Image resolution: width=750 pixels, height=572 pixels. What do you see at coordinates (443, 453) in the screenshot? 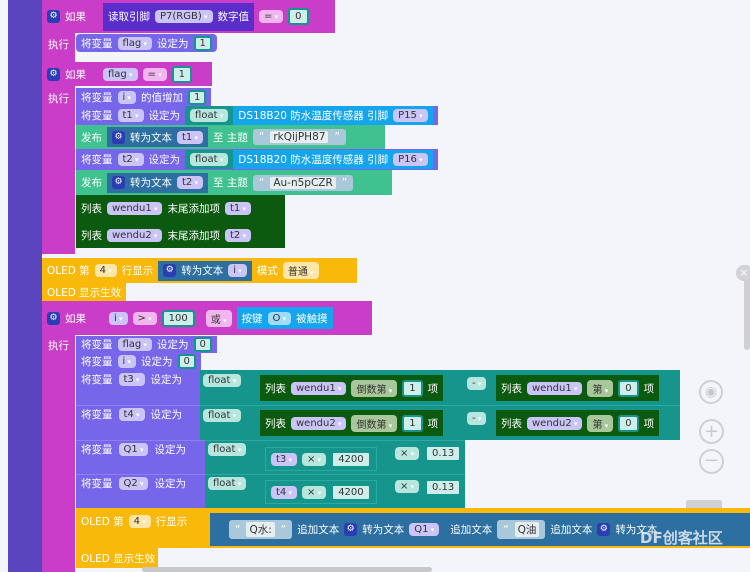
I see `number-input: 0.13` at bounding box center [443, 453].